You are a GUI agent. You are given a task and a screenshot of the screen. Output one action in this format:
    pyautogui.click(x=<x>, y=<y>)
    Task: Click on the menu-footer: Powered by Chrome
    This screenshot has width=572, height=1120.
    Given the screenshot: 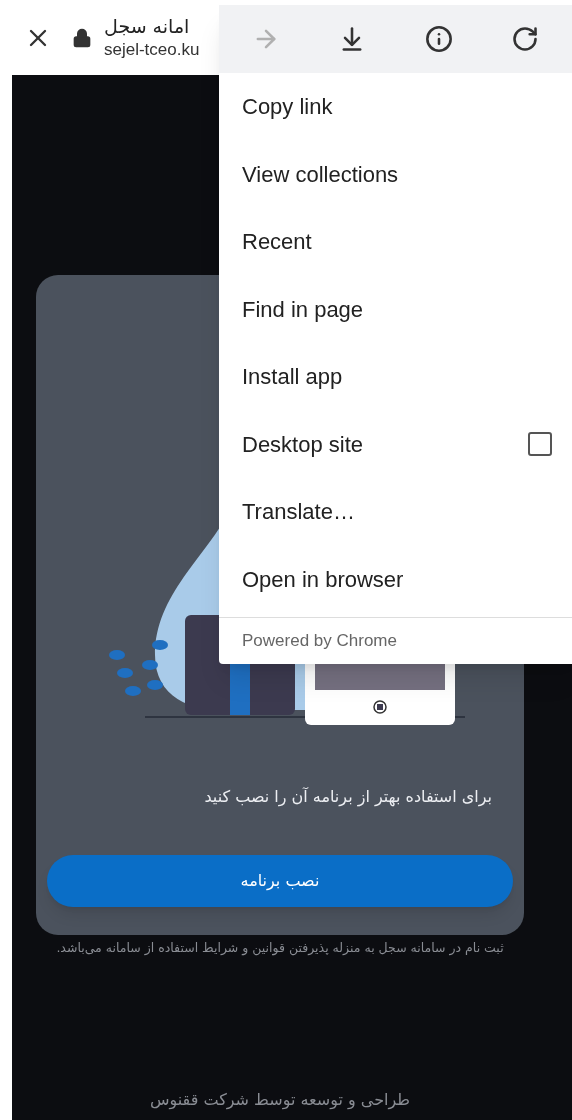 What is the action you would take?
    pyautogui.click(x=395, y=641)
    